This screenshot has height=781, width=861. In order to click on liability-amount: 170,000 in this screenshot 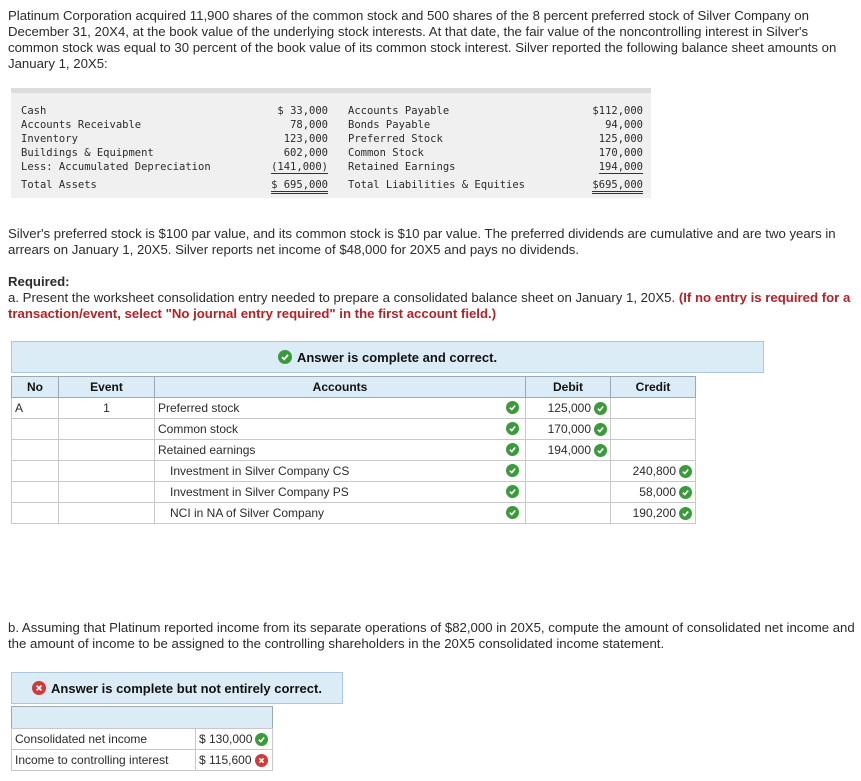, I will do `click(620, 153)`.